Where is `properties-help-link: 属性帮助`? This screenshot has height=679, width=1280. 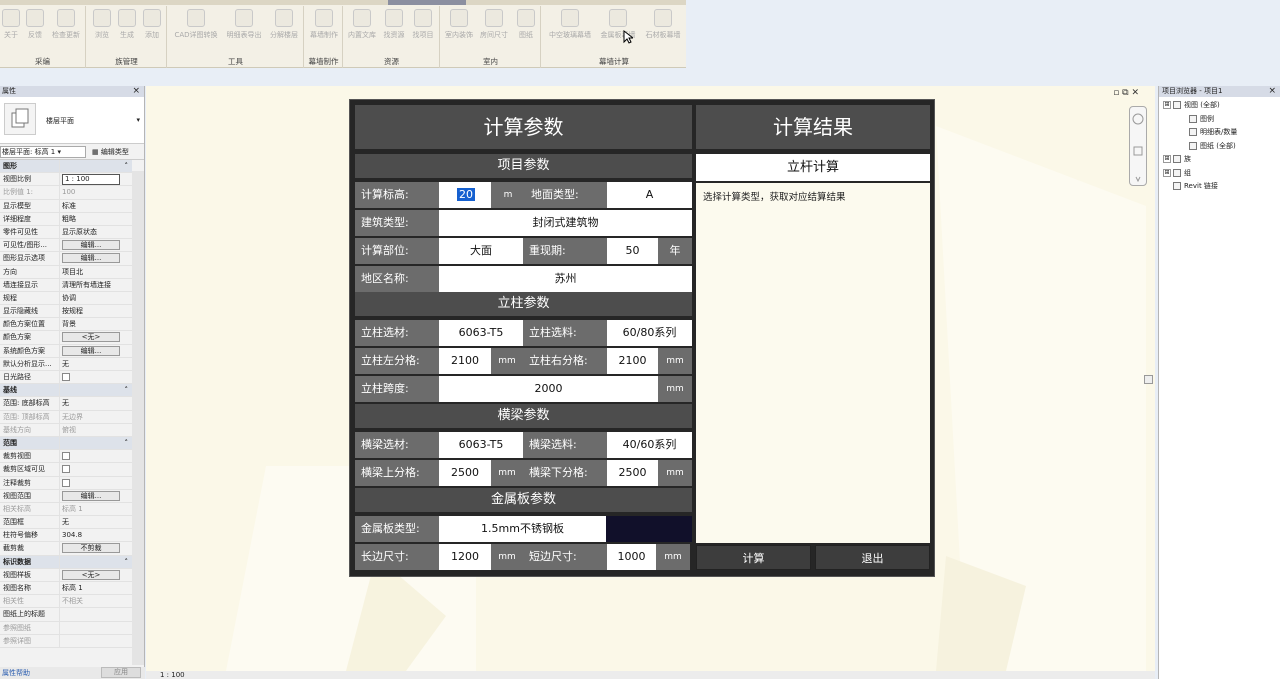
properties-help-link: 属性帮助 is located at coordinates (16, 673).